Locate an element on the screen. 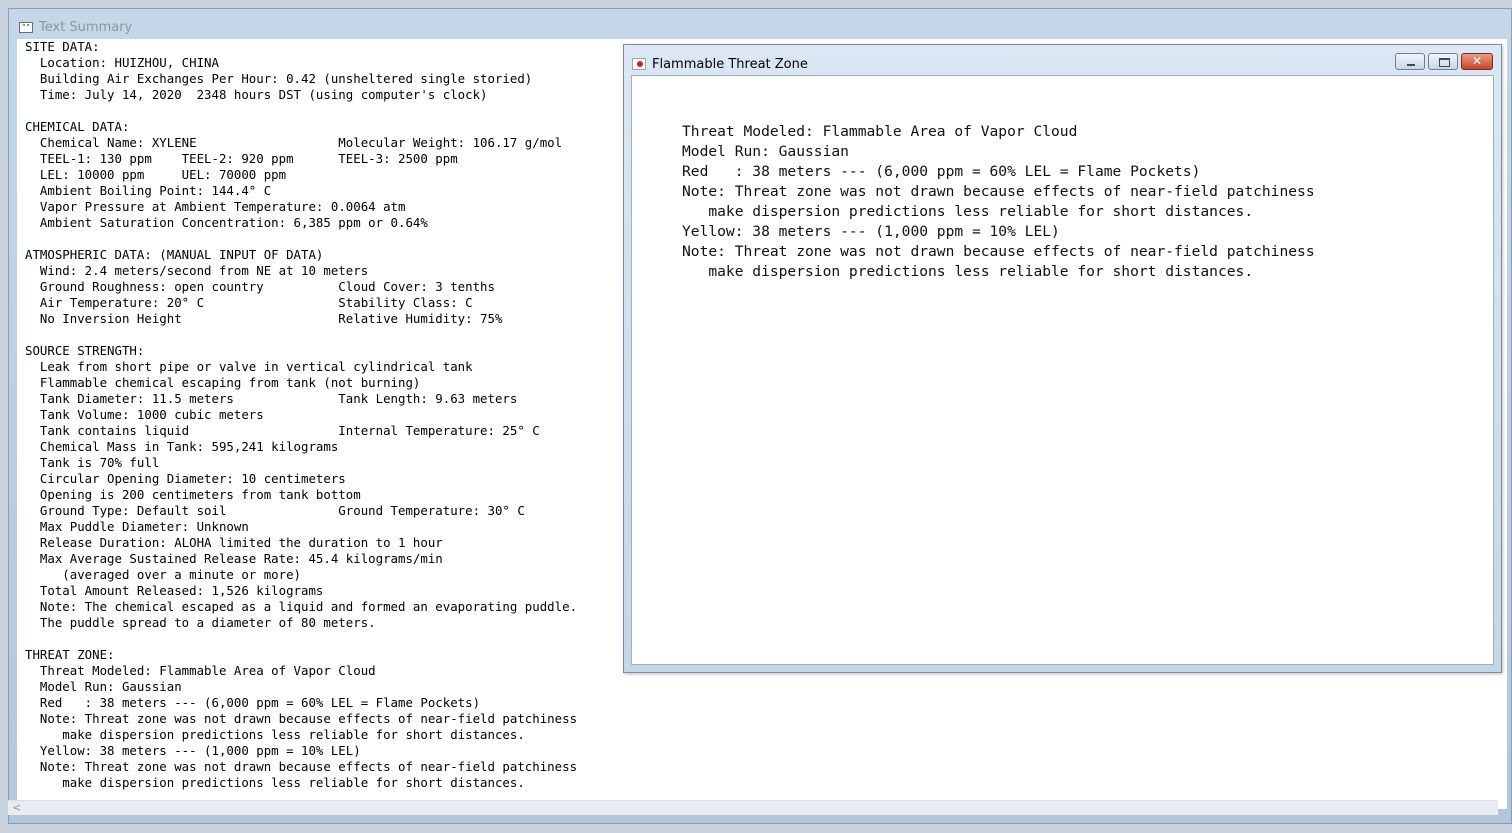 This screenshot has width=1512, height=833. scroll-left-arrow-icon: < is located at coordinates (16, 808).